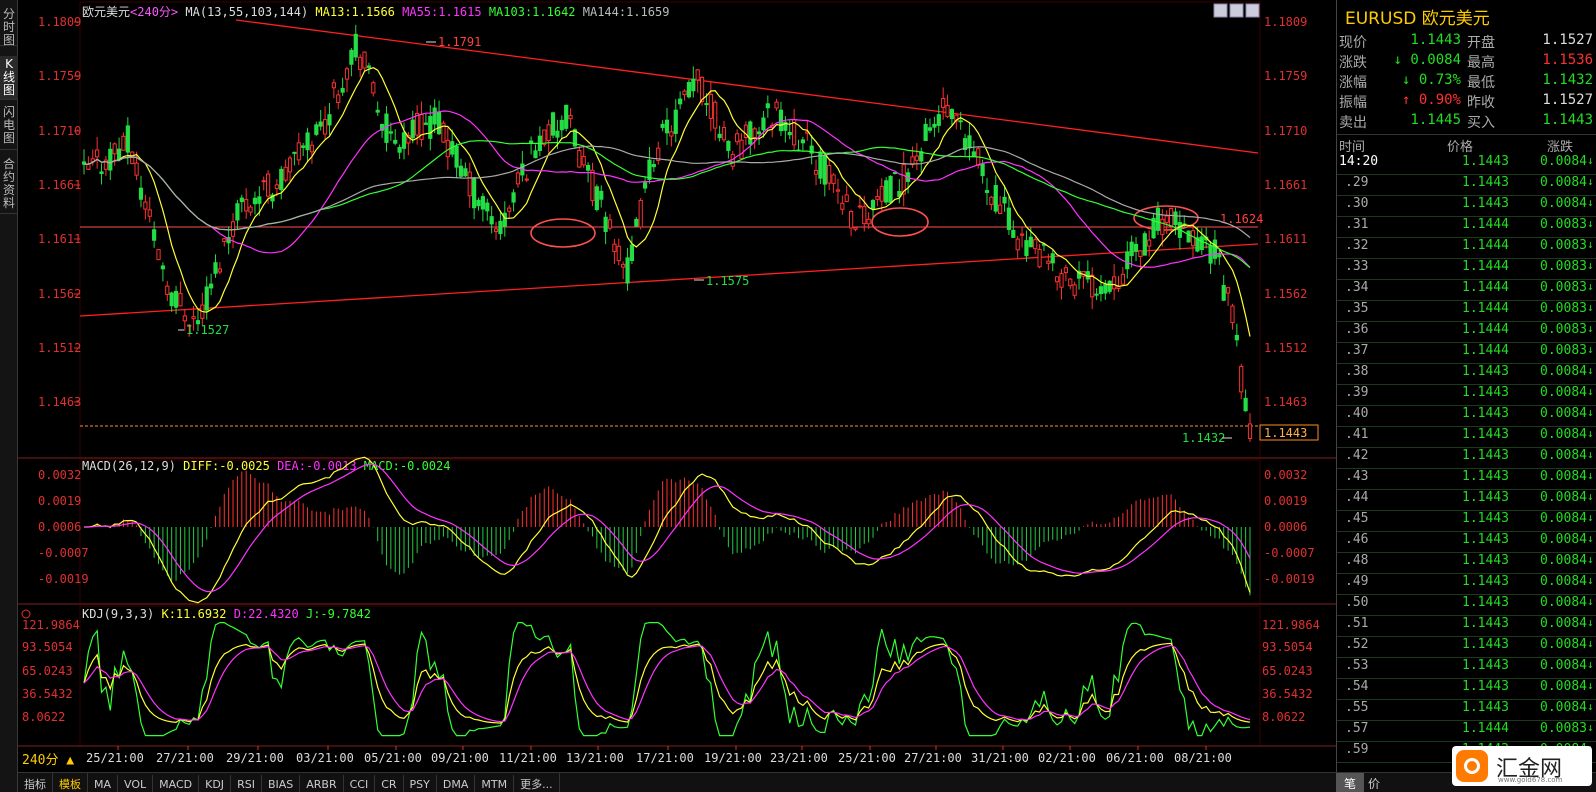 This screenshot has width=1596, height=792. I want to click on sidebar-tab-2: 闪电图, so click(9, 127).